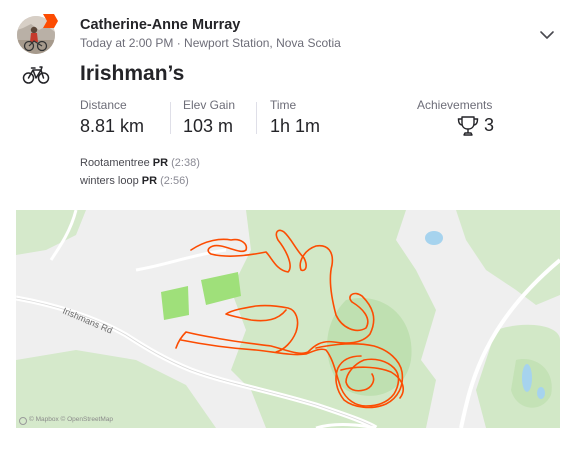 The image size is (578, 450). Describe the element at coordinates (103, 105) in the screenshot. I see `stat-label: Distance` at that location.